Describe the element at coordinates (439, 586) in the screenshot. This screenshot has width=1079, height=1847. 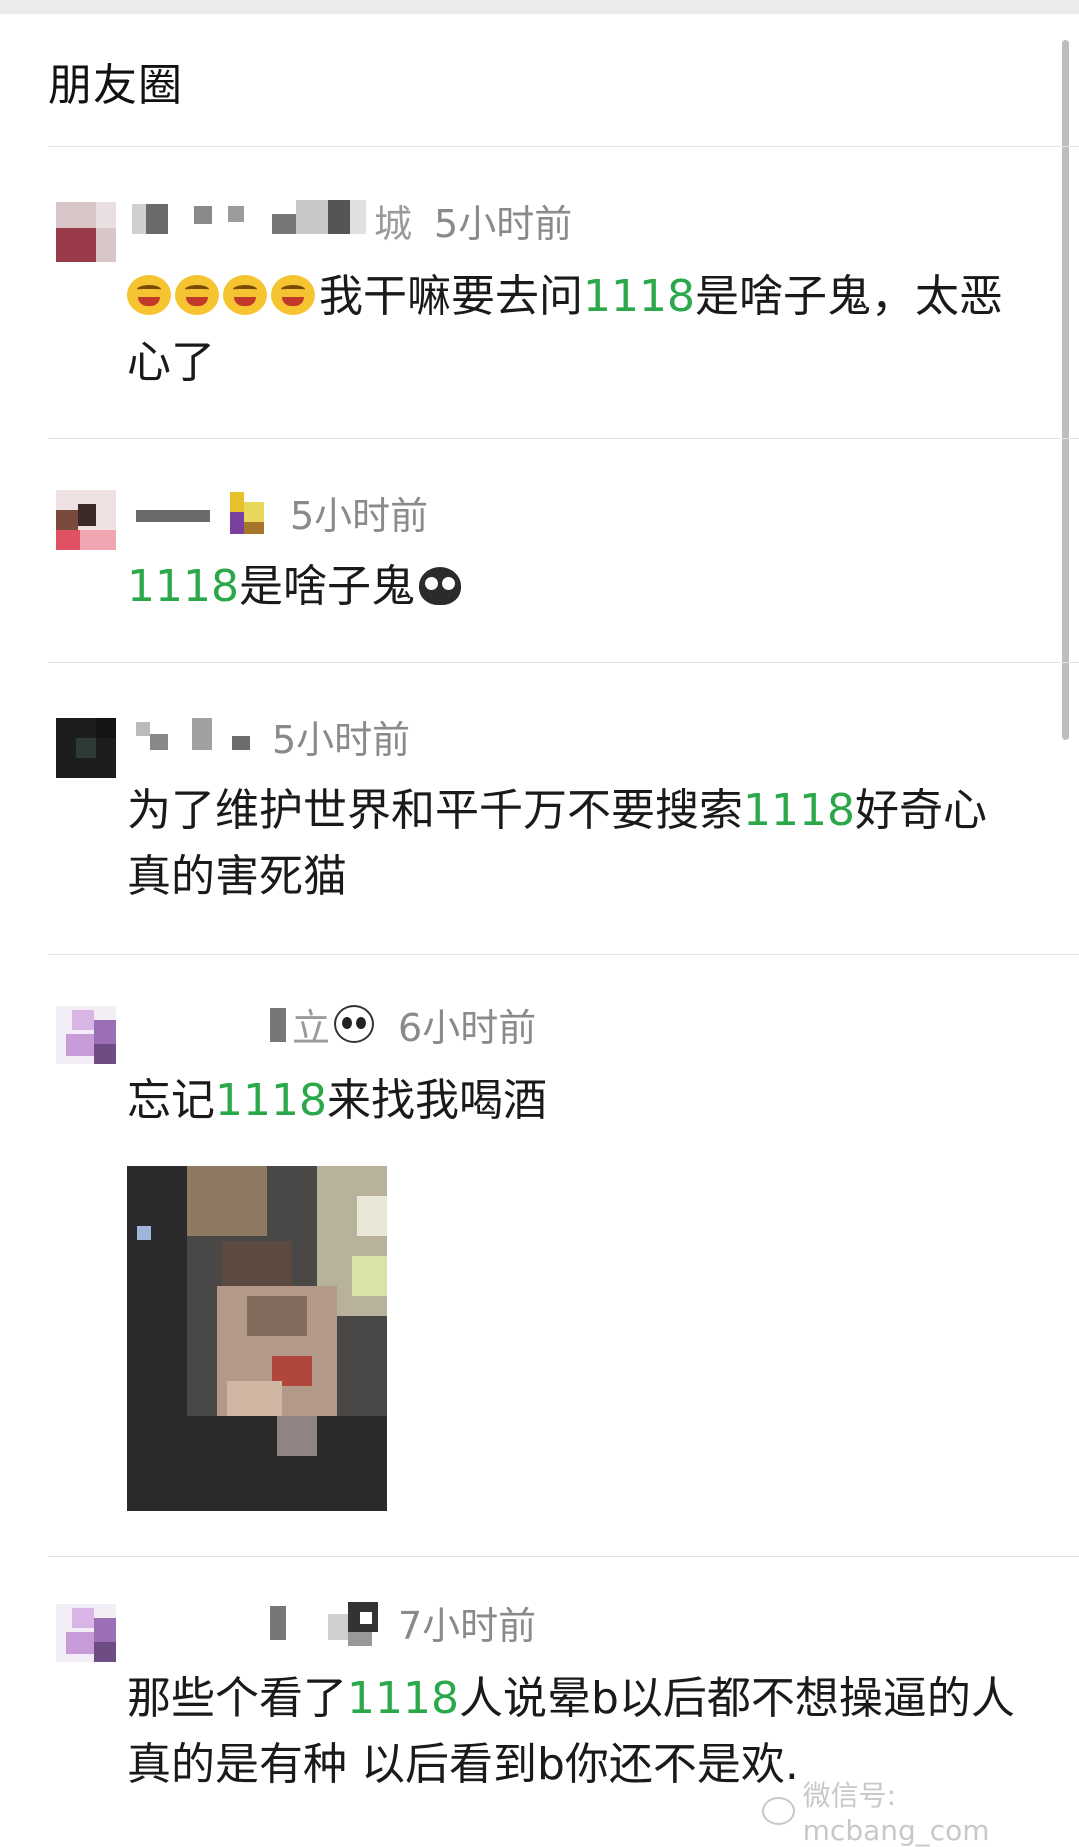
I see `owl-emoji-icon` at that location.